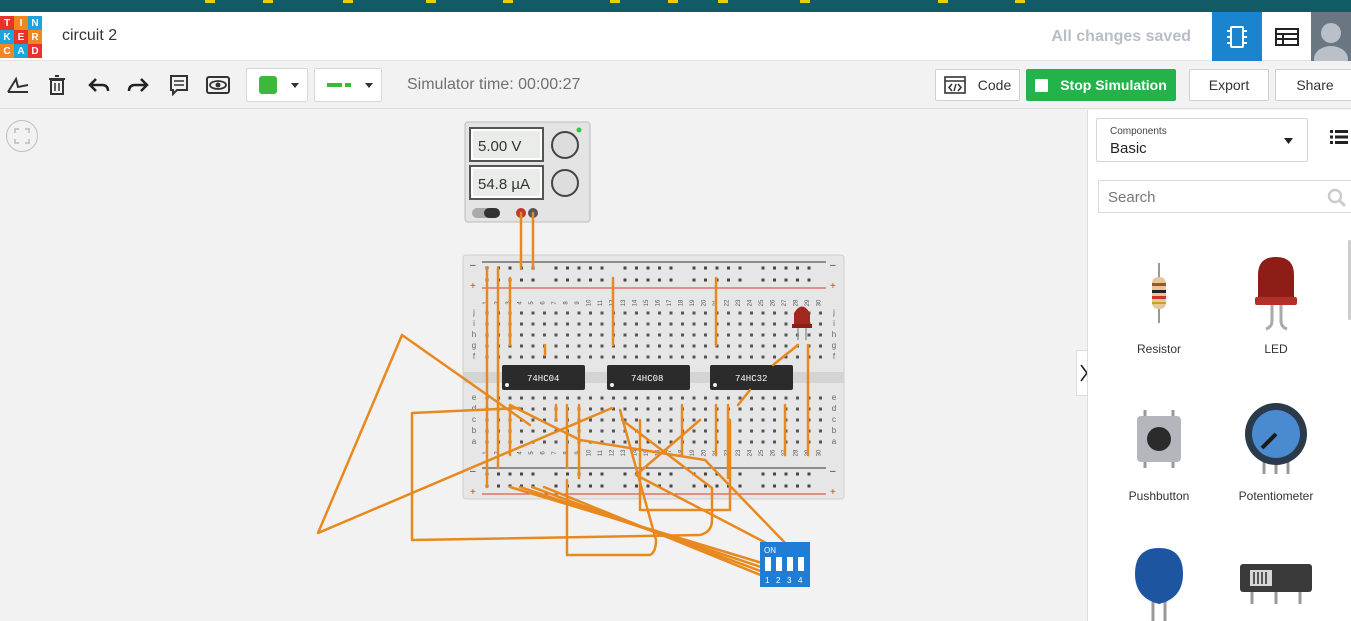  What do you see at coordinates (18, 85) in the screenshot?
I see `rotate-button` at bounding box center [18, 85].